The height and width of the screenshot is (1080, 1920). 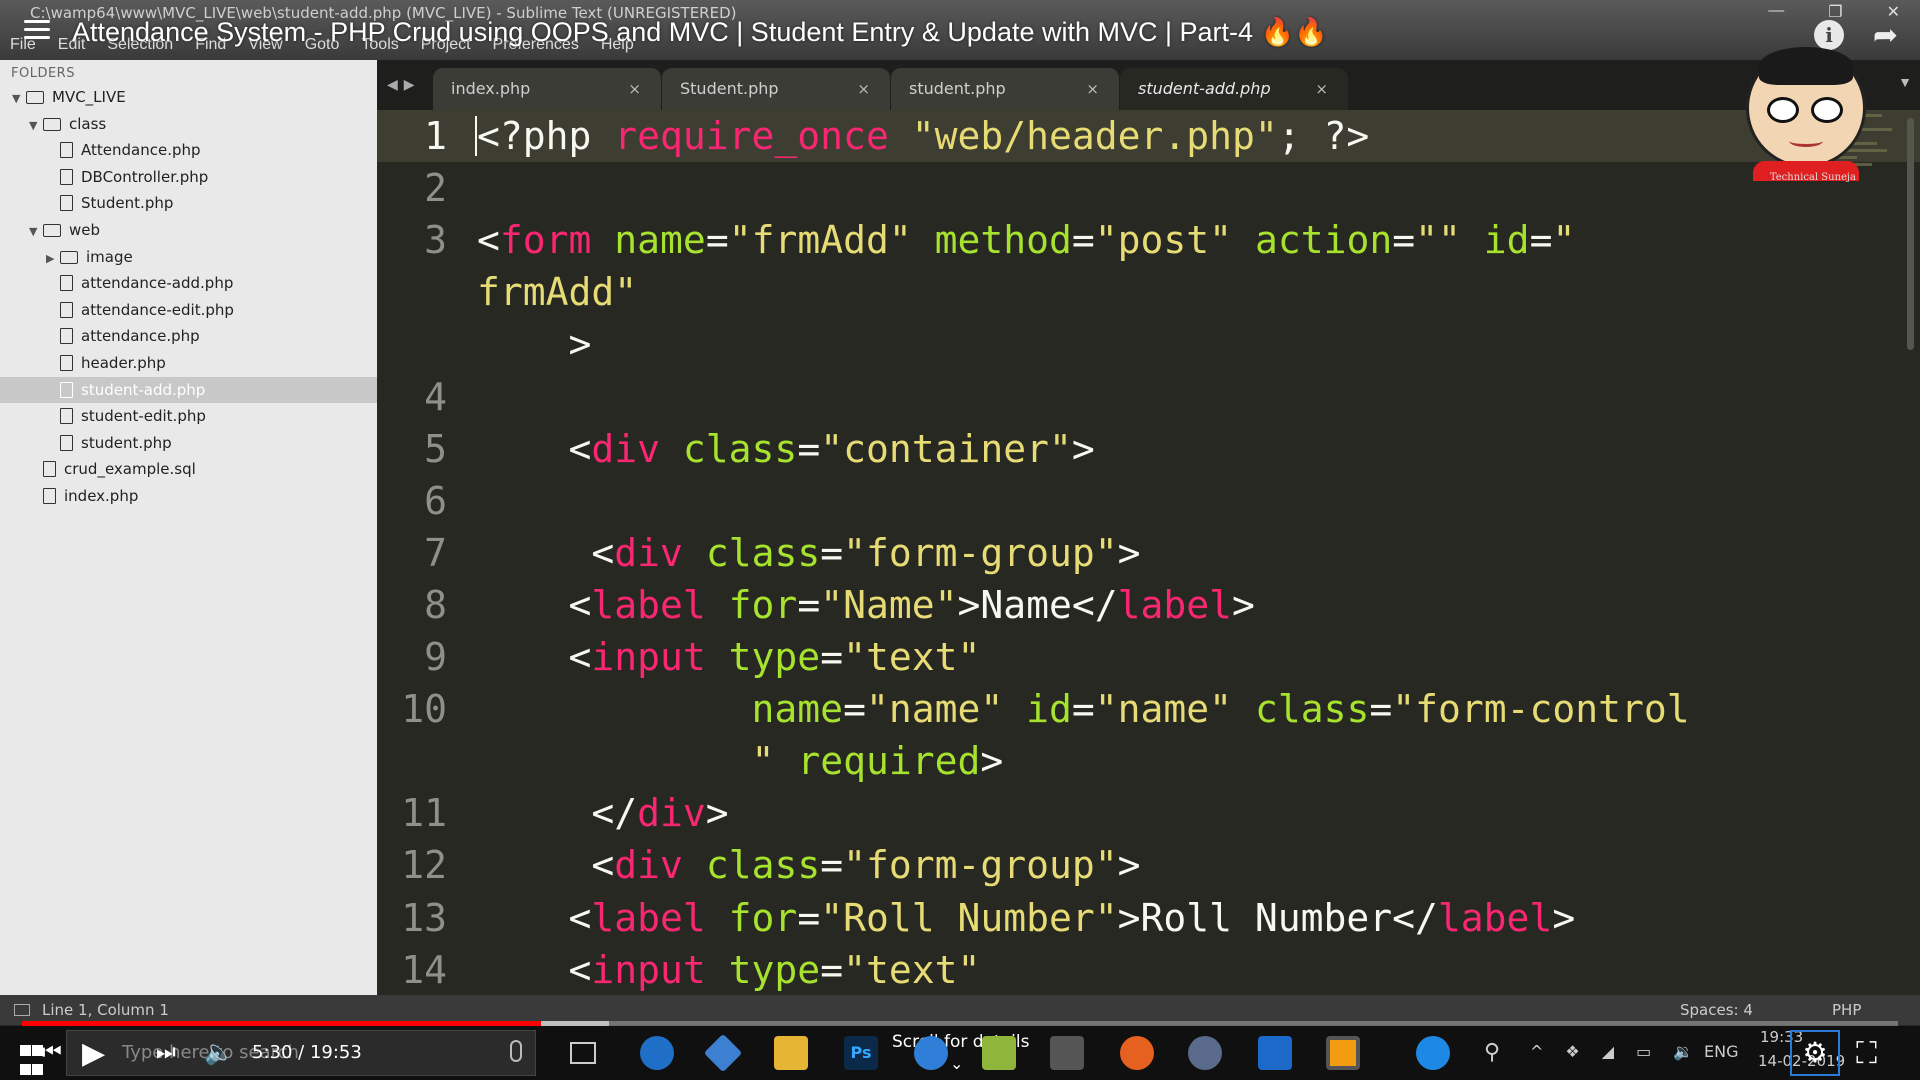 I want to click on tree-item-dbcontroller-php: DBController.php, so click(x=188, y=177).